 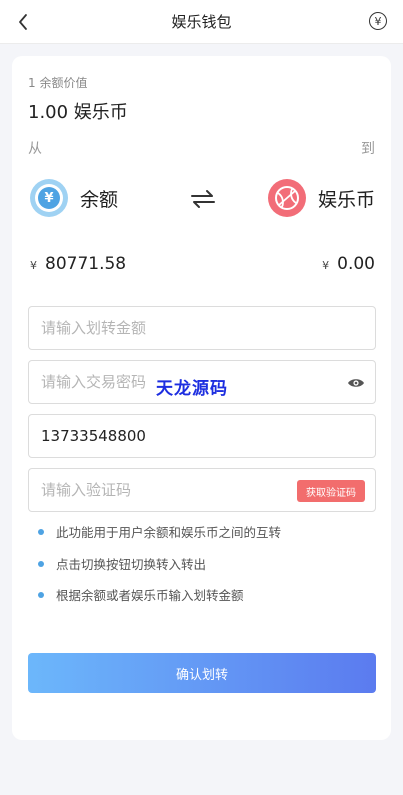 What do you see at coordinates (202, 673) in the screenshot?
I see `confirm-transfer-button: 确认划转` at bounding box center [202, 673].